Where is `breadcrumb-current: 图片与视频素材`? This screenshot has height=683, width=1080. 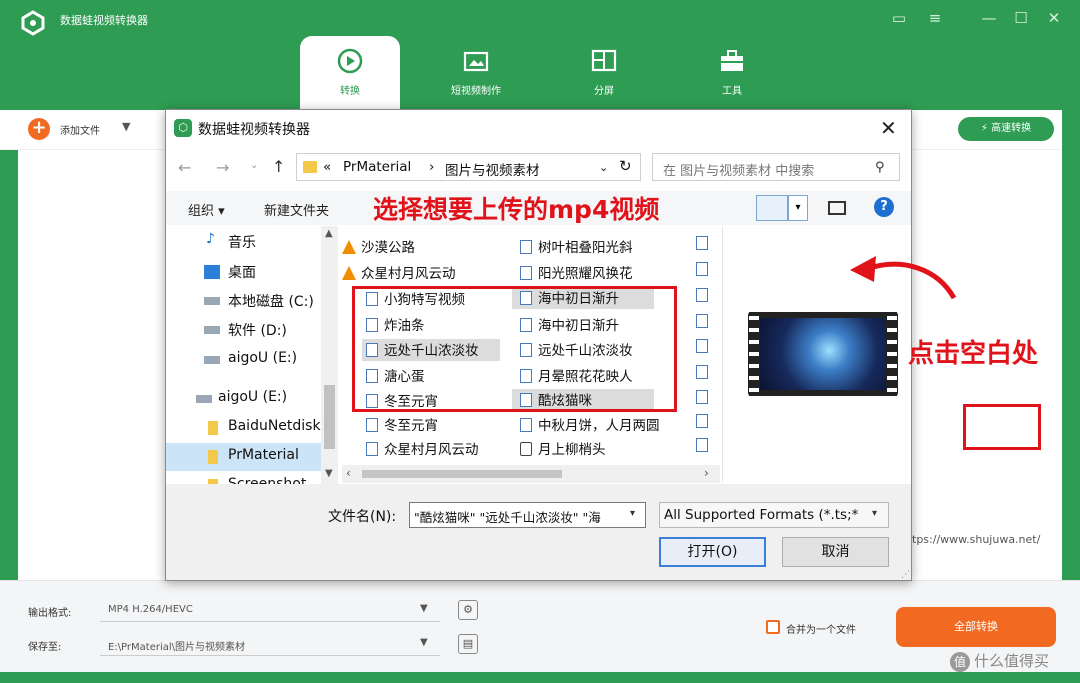 breadcrumb-current: 图片与视频素材 is located at coordinates (492, 169).